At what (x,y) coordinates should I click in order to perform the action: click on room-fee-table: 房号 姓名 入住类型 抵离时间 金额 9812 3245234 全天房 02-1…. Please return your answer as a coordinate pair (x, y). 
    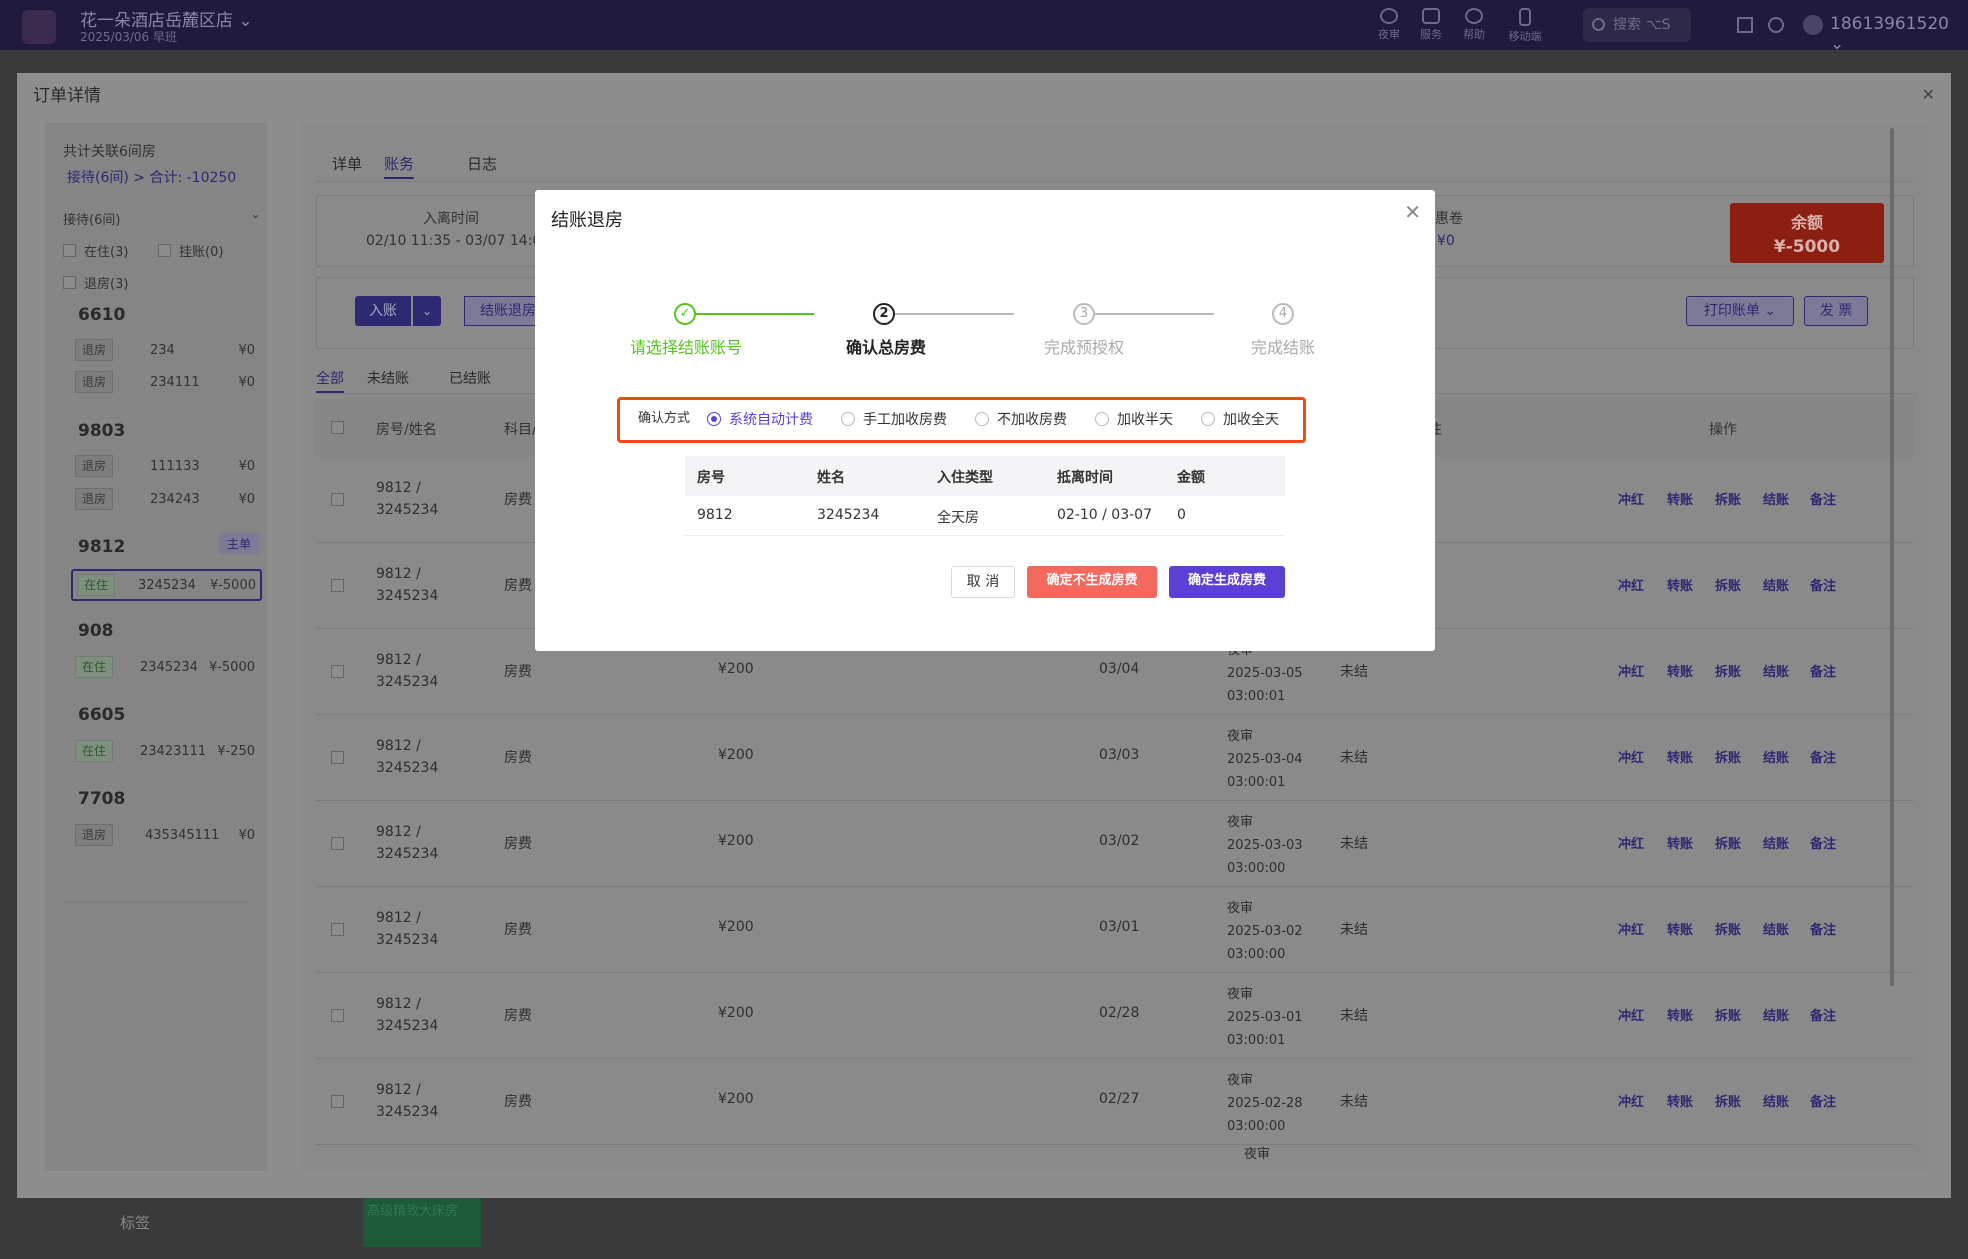
    Looking at the image, I should click on (985, 496).